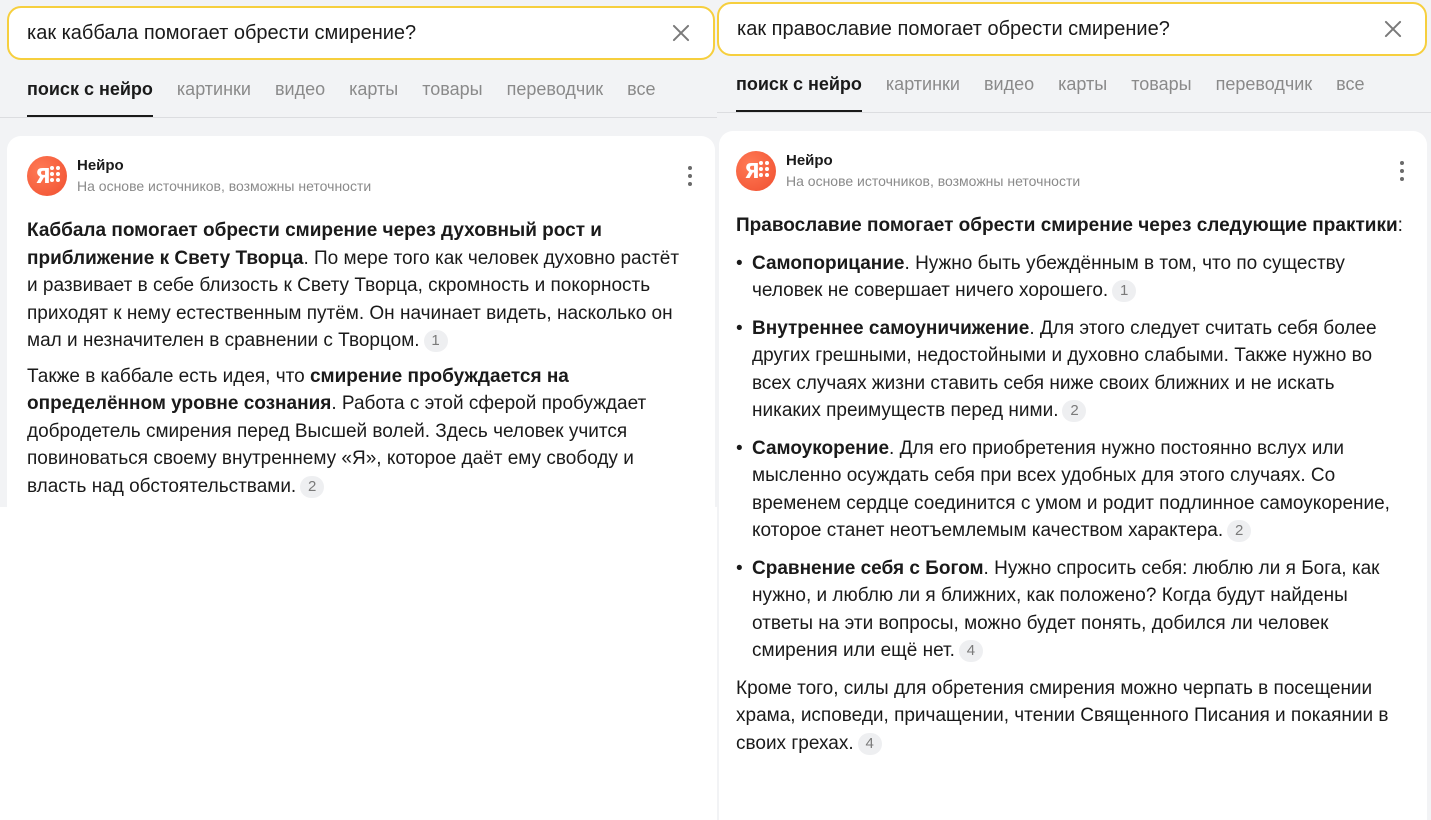  What do you see at coordinates (891, 328) in the screenshot?
I see `item-bold: Внутреннее самоуничижение` at bounding box center [891, 328].